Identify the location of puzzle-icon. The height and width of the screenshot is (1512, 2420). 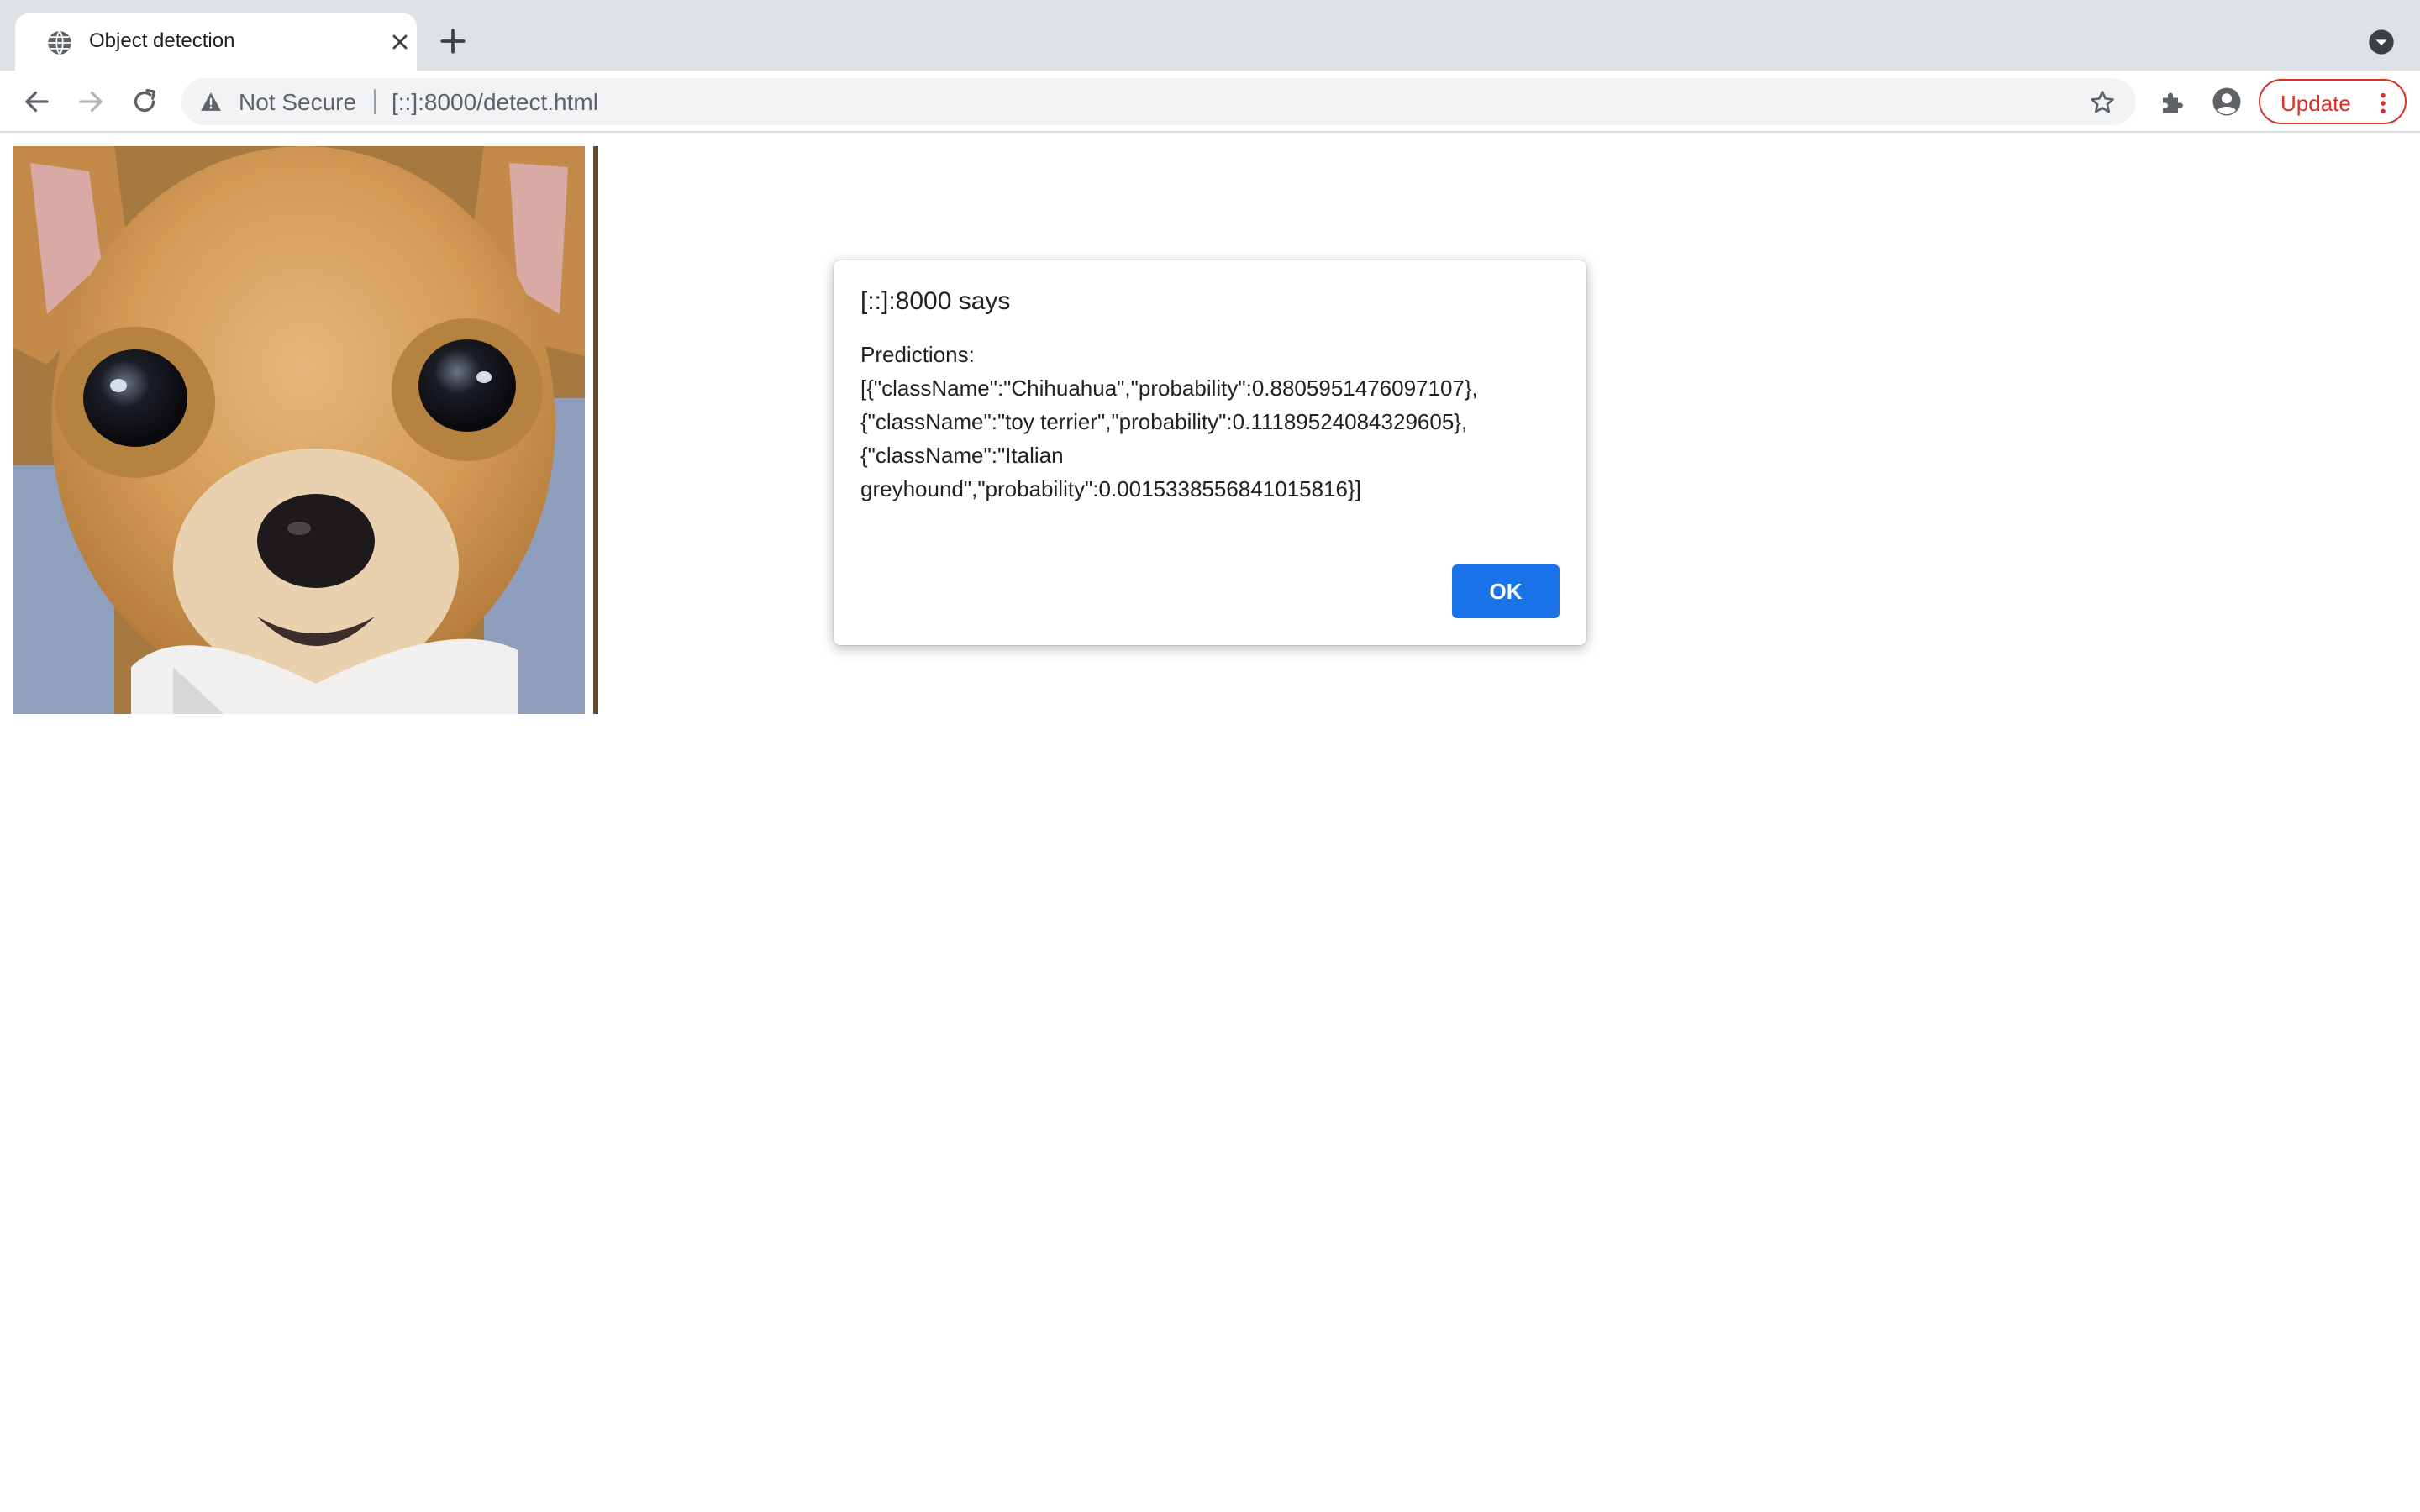
(2173, 102).